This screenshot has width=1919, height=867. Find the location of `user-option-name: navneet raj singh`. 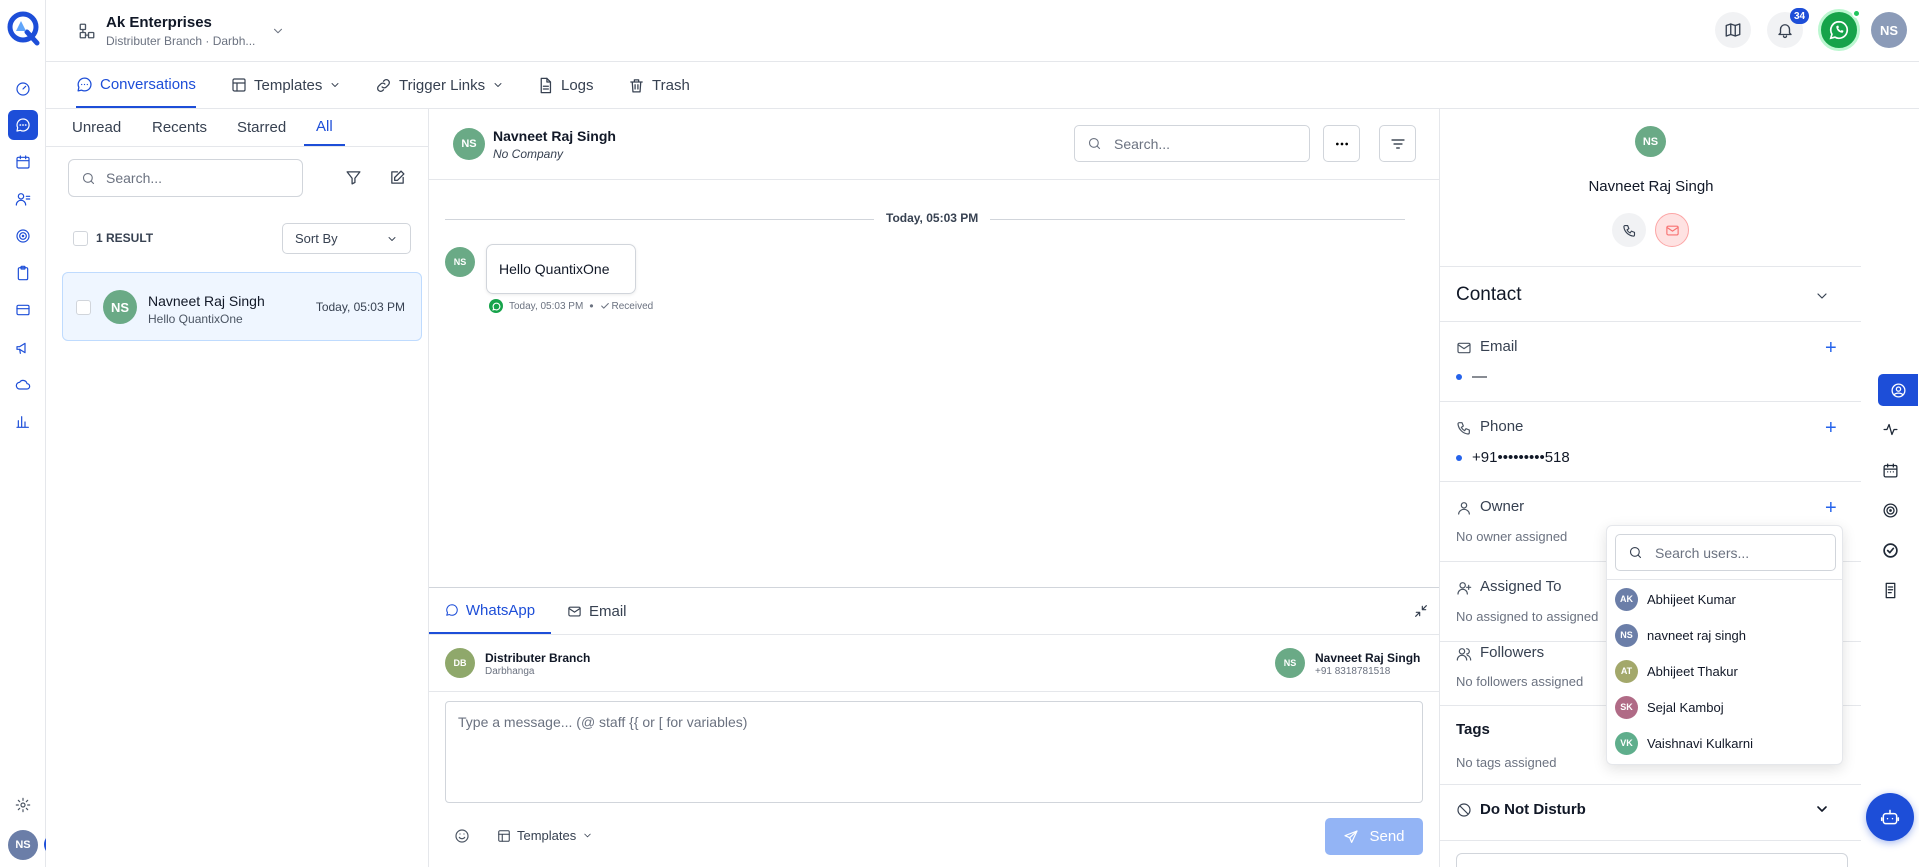

user-option-name: navneet raj singh is located at coordinates (1697, 635).